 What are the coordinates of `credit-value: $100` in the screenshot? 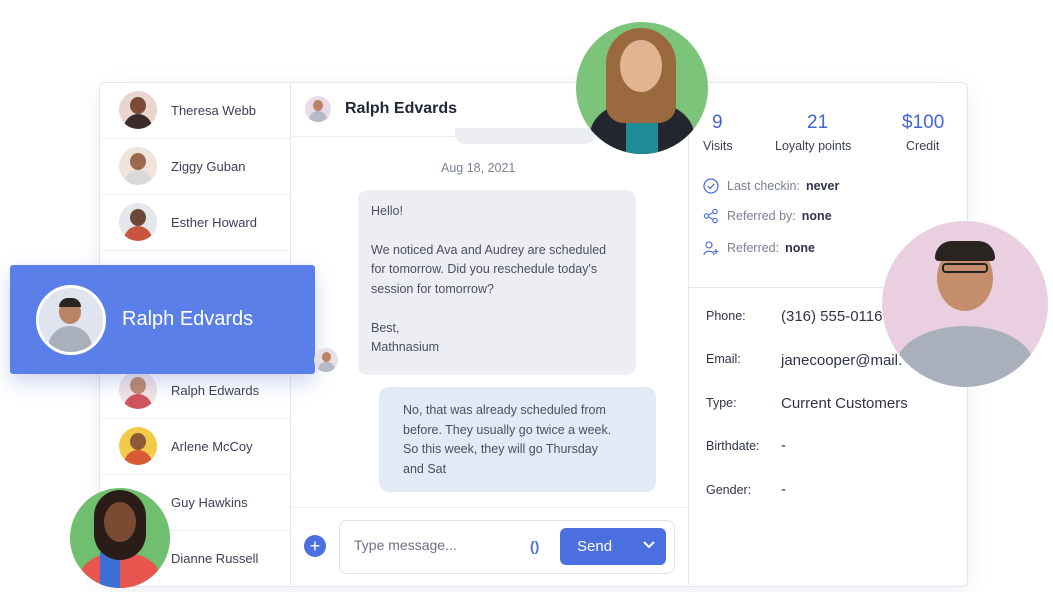 It's located at (923, 122).